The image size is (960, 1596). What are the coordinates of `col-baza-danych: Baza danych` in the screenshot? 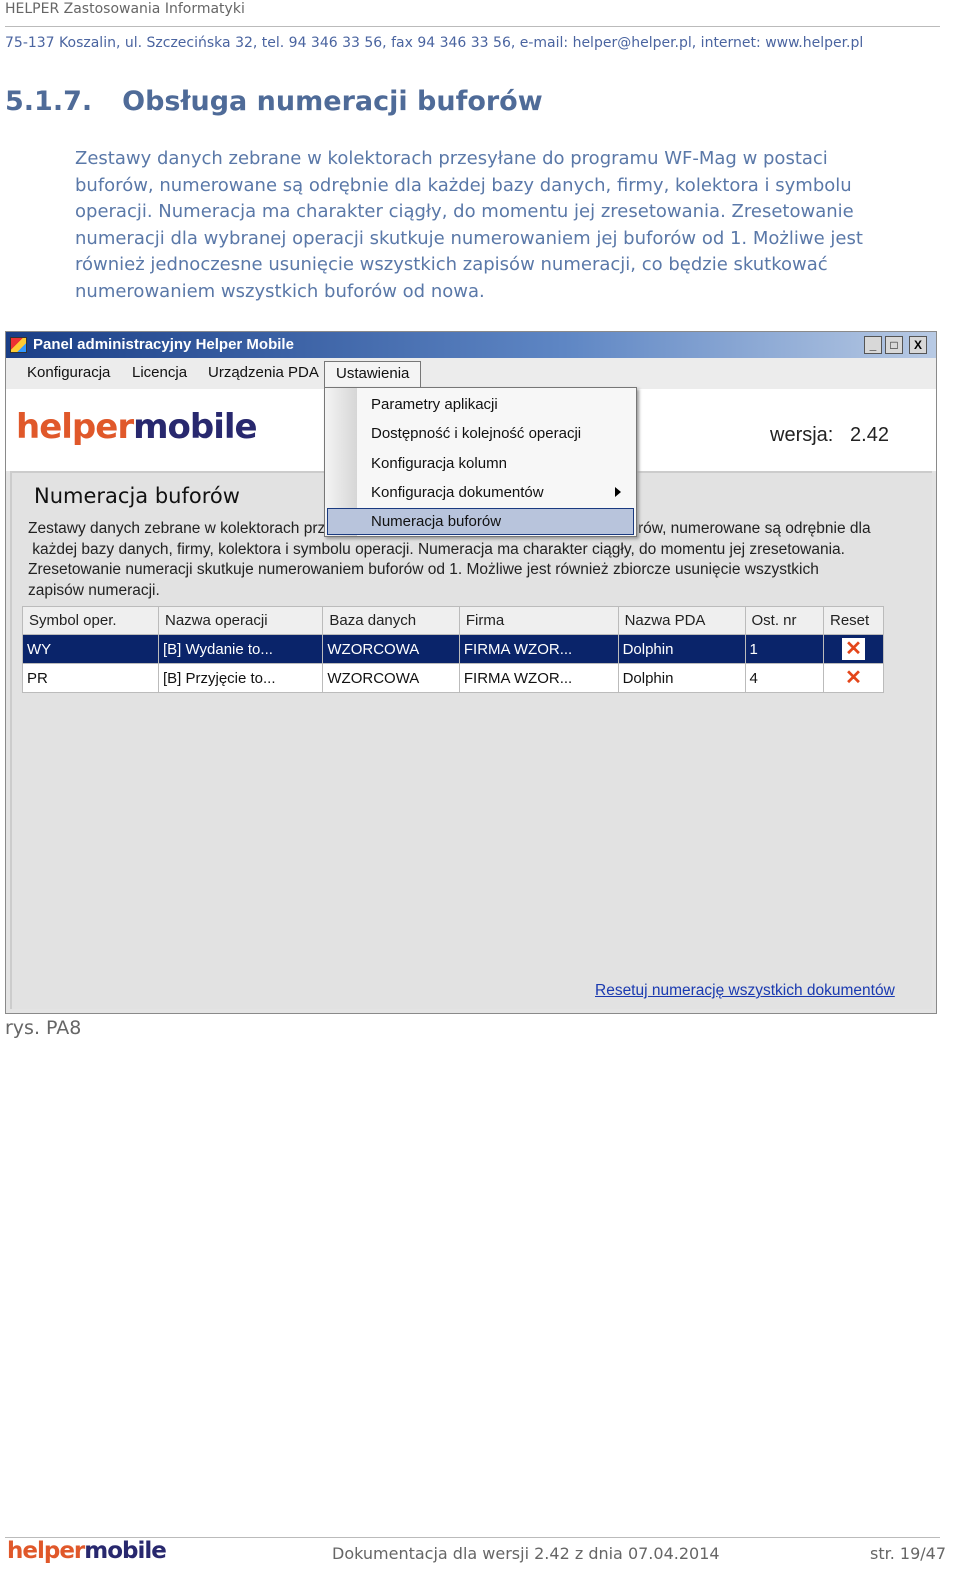 It's located at (391, 620).